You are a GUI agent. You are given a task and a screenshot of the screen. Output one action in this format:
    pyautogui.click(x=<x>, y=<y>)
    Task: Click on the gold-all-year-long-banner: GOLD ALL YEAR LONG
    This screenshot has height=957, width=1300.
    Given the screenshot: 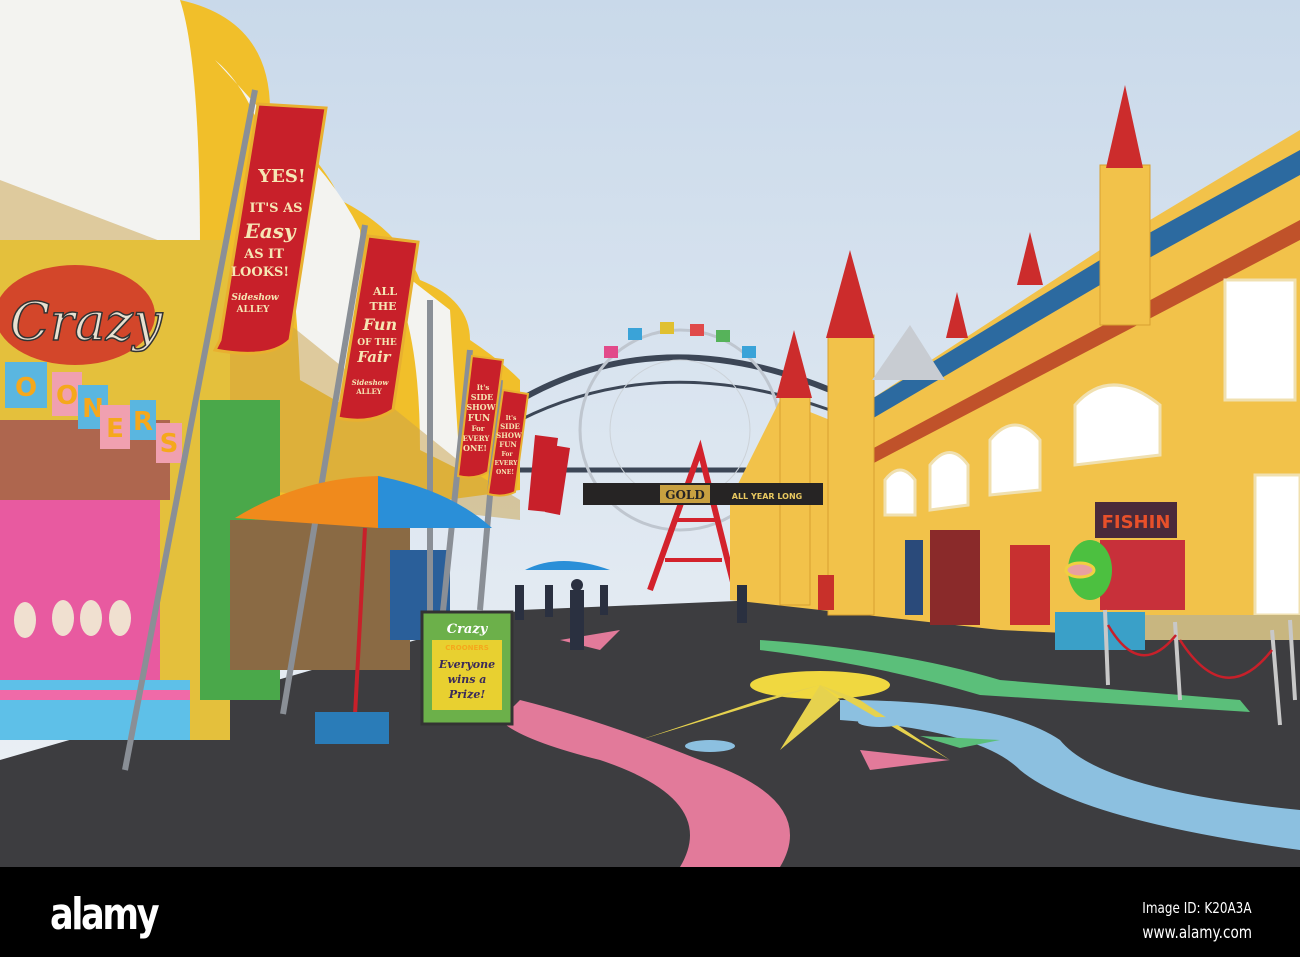 What is the action you would take?
    pyautogui.click(x=703, y=494)
    